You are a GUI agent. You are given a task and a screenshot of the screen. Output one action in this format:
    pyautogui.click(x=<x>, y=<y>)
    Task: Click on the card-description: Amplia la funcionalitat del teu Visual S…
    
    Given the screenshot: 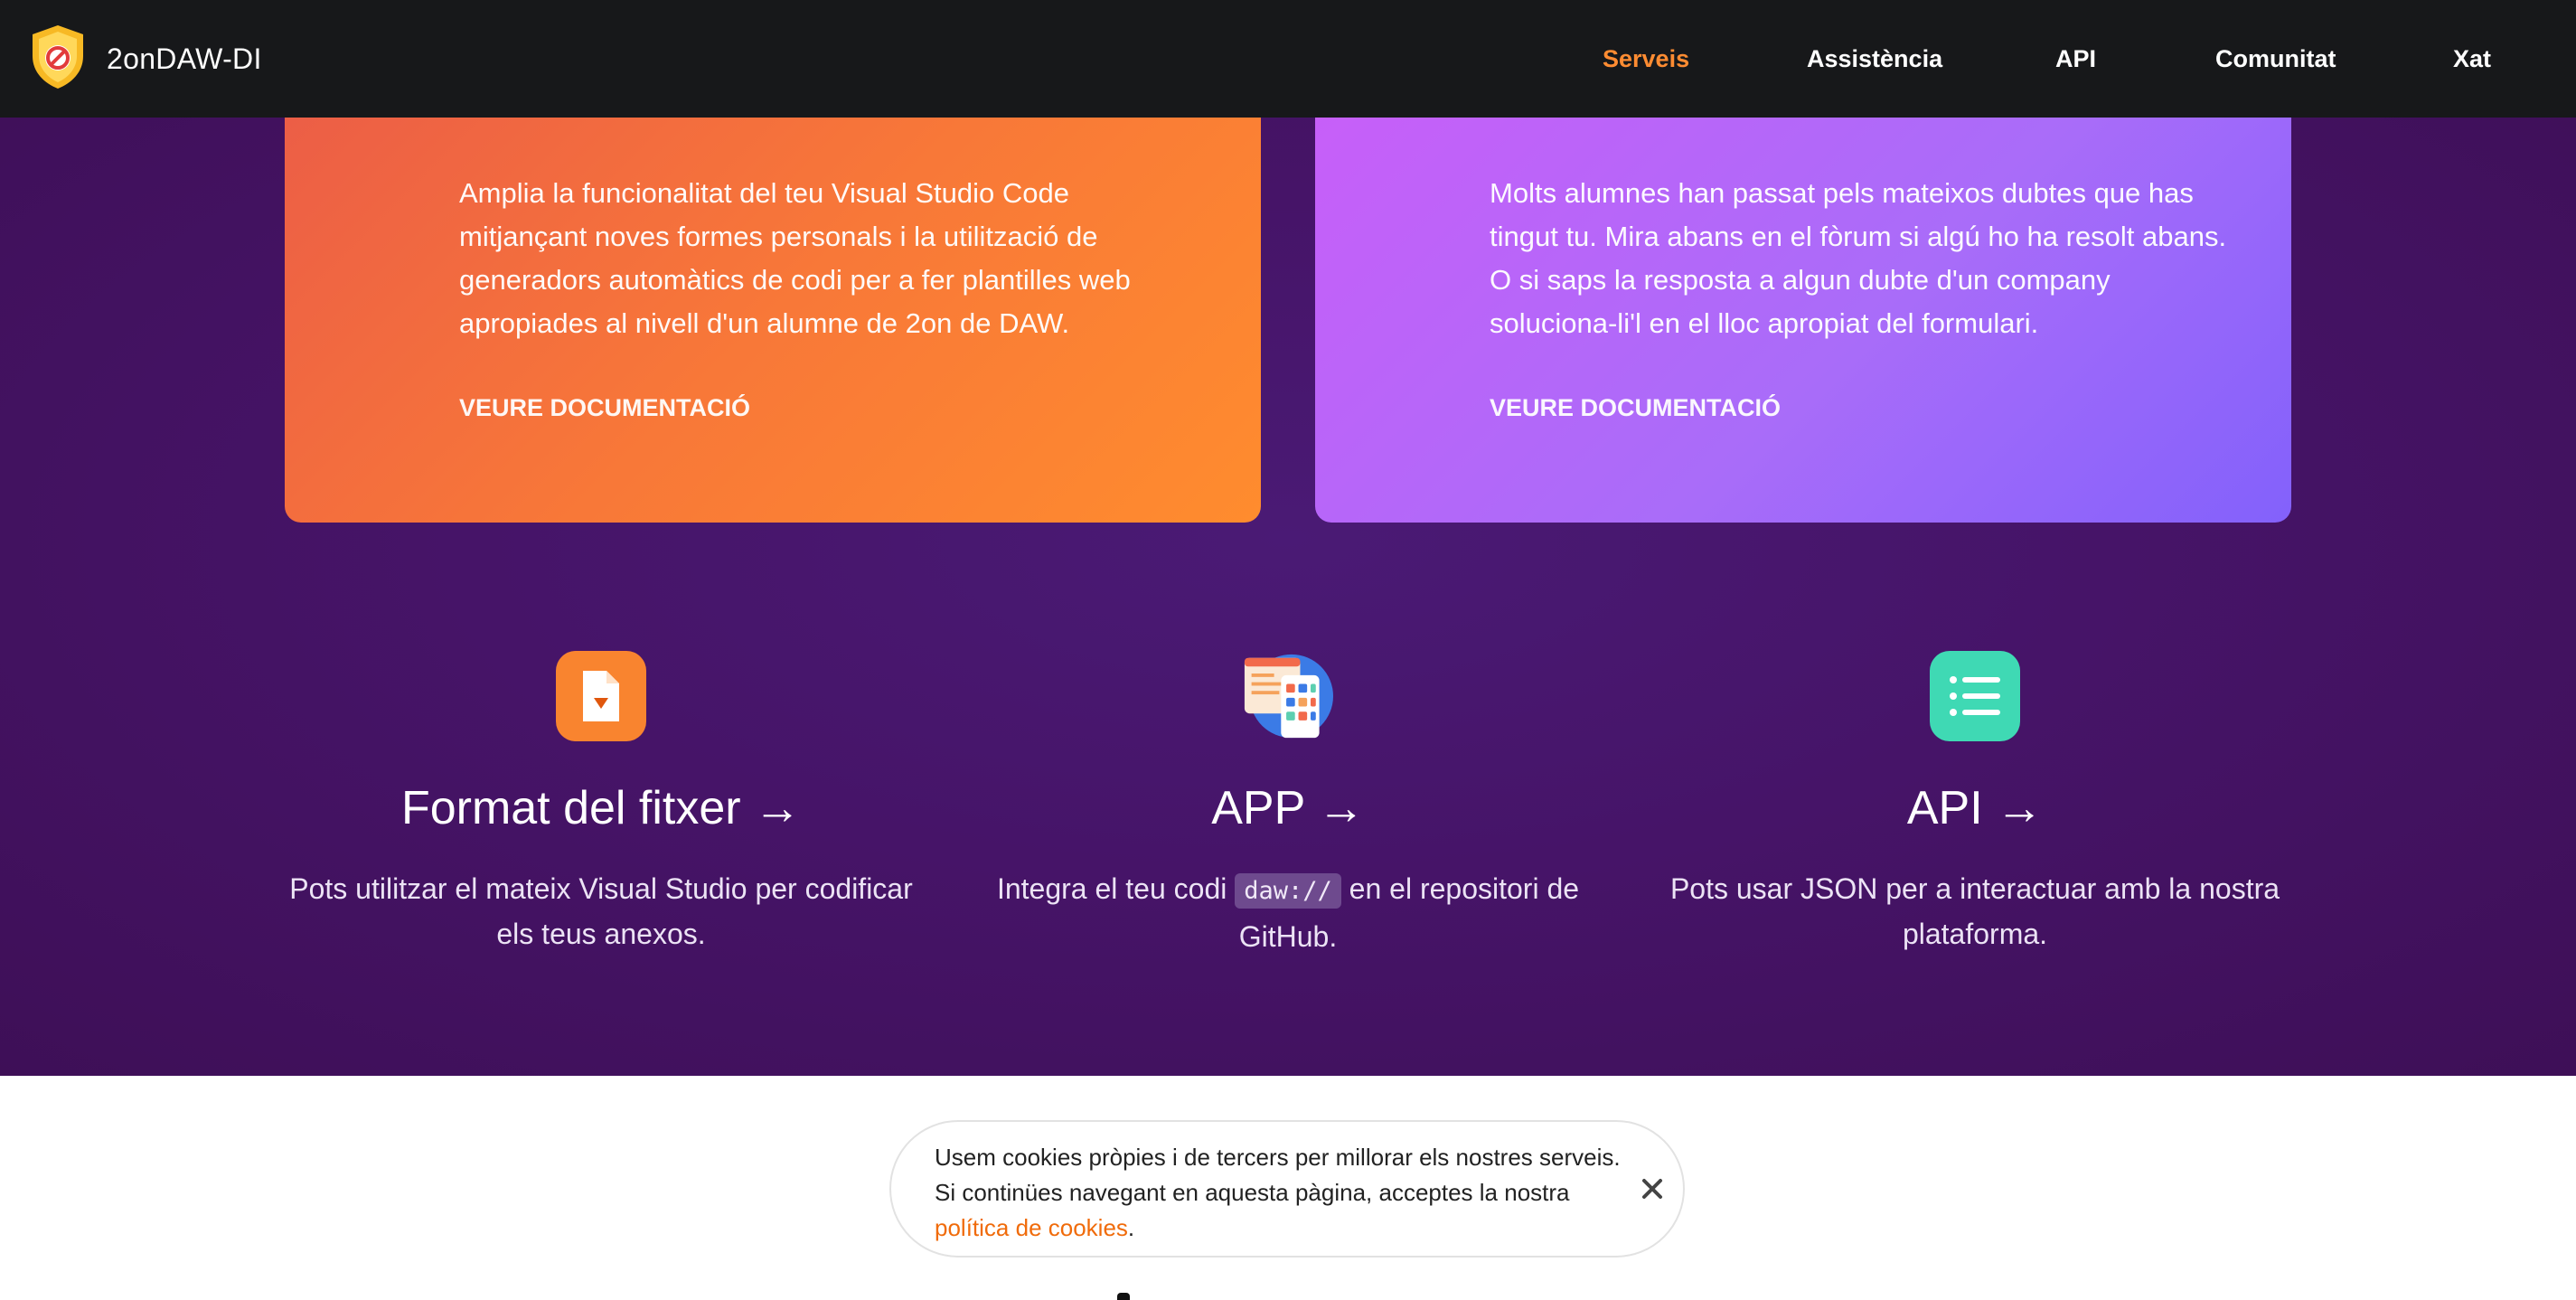 What is the action you would take?
    pyautogui.click(x=795, y=258)
    